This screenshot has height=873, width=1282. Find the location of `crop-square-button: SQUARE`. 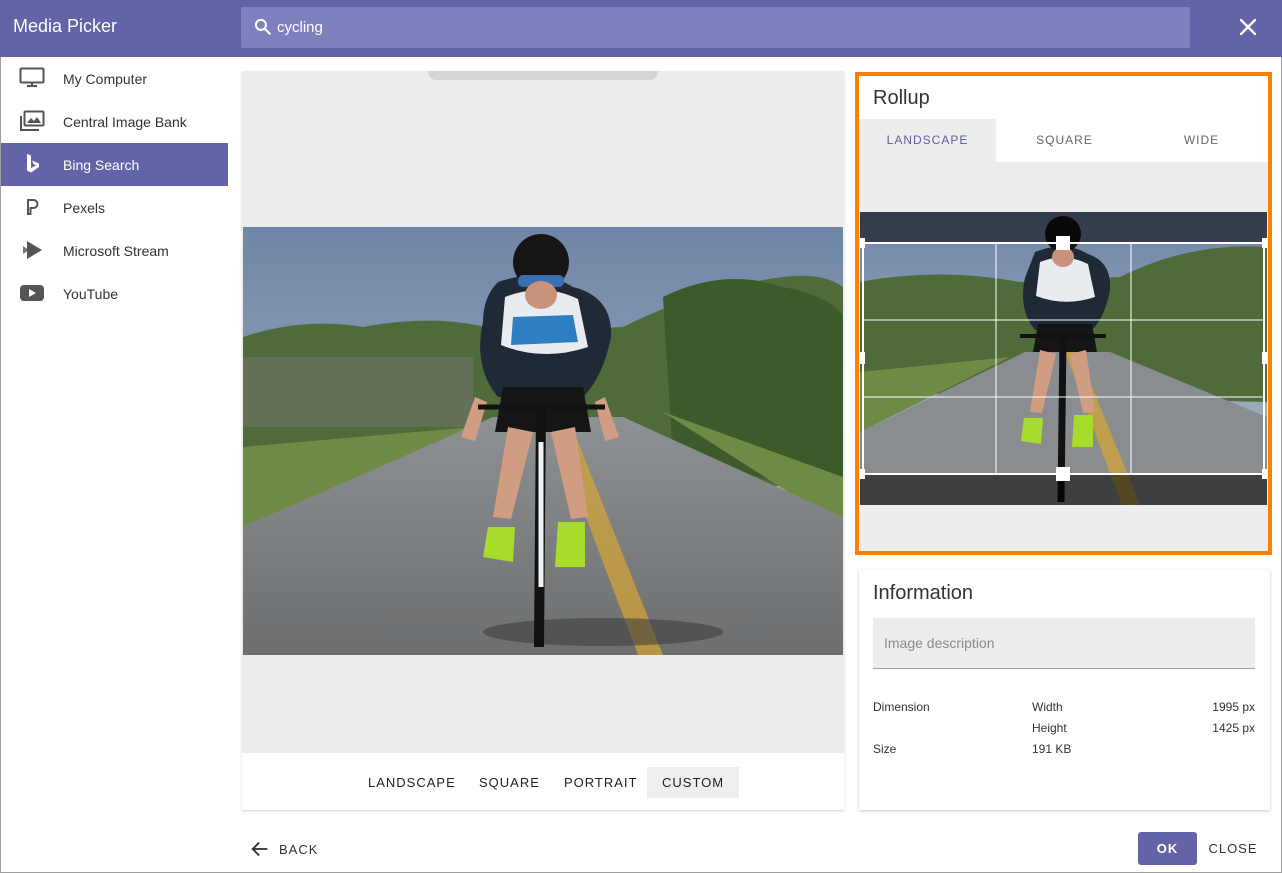

crop-square-button: SQUARE is located at coordinates (509, 782).